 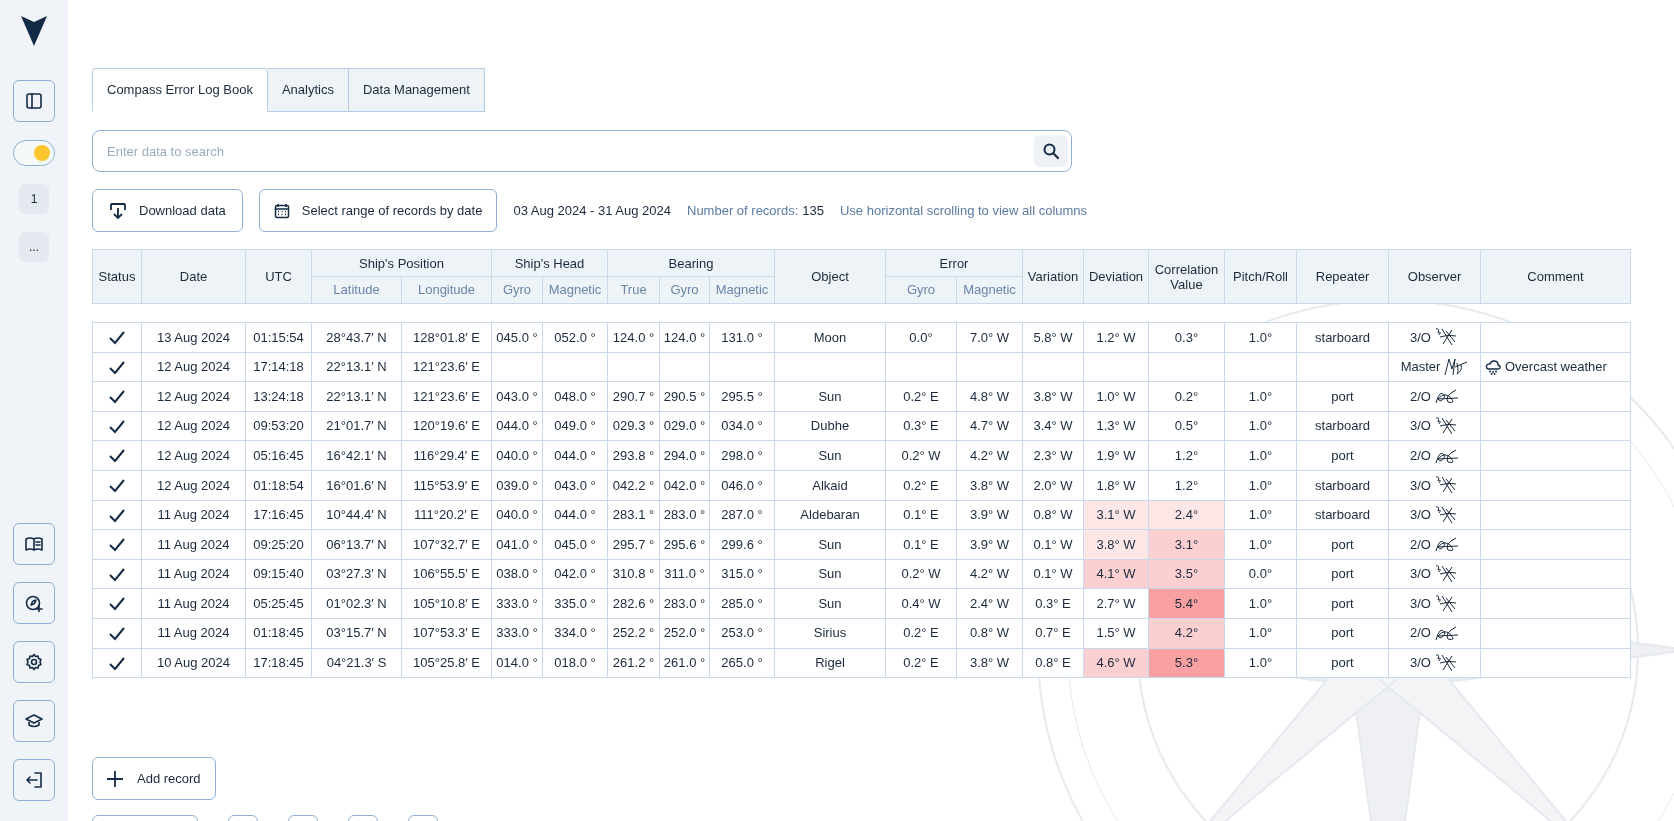 What do you see at coordinates (575, 290) in the screenshot?
I see `column-subheader: Magnetic` at bounding box center [575, 290].